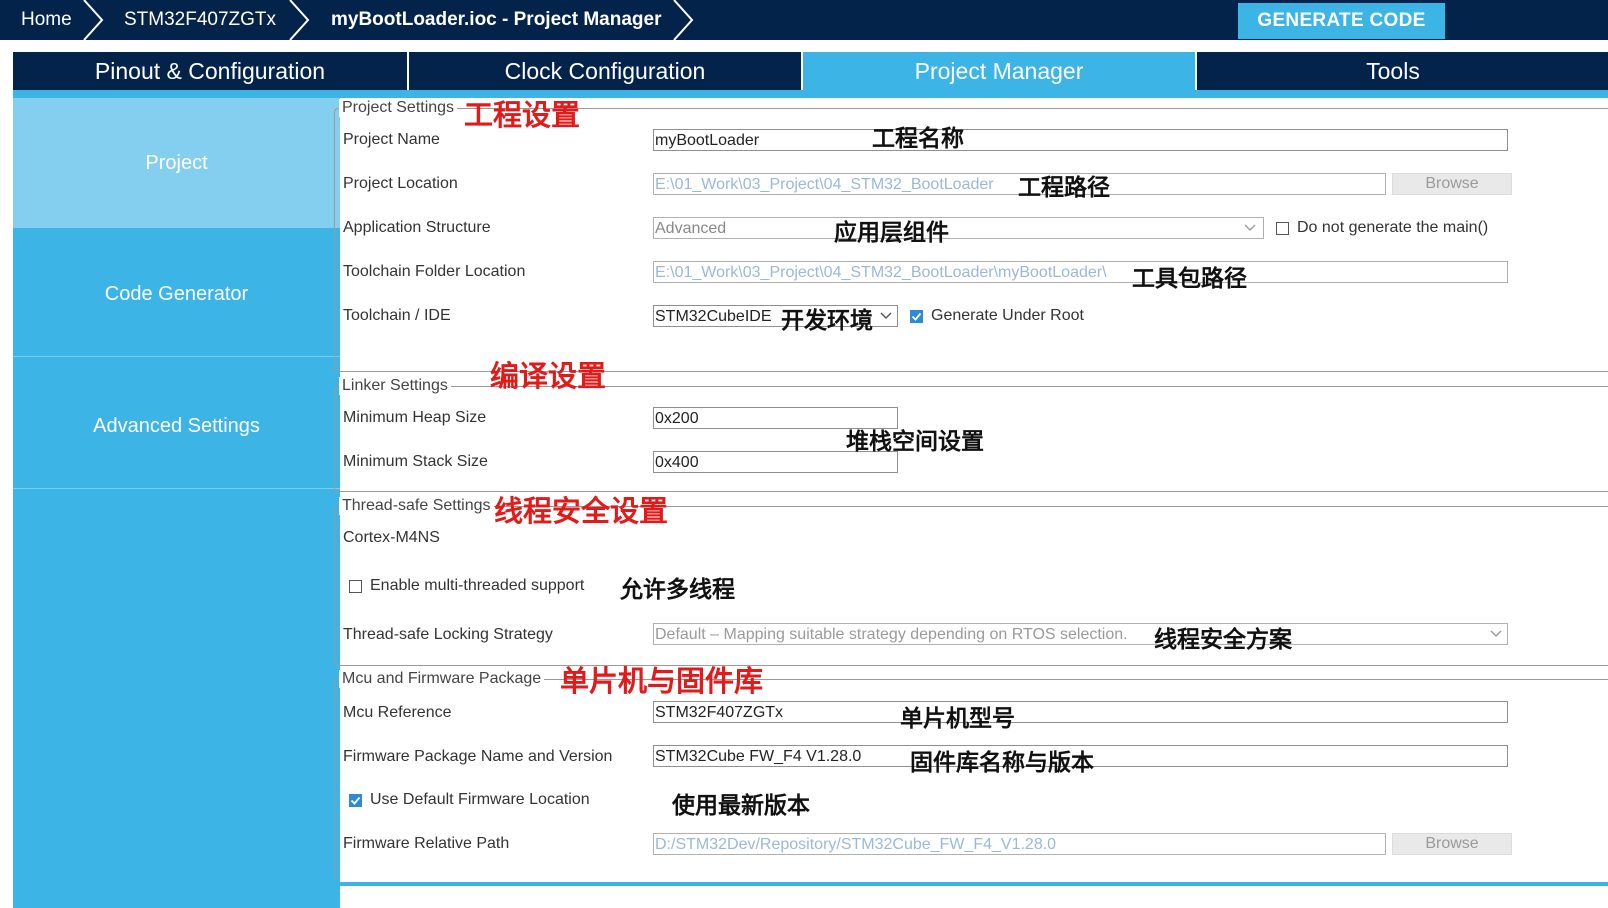 This screenshot has height=908, width=1608. What do you see at coordinates (1064, 188) in the screenshot?
I see `annotation-project-path: 工程路径` at bounding box center [1064, 188].